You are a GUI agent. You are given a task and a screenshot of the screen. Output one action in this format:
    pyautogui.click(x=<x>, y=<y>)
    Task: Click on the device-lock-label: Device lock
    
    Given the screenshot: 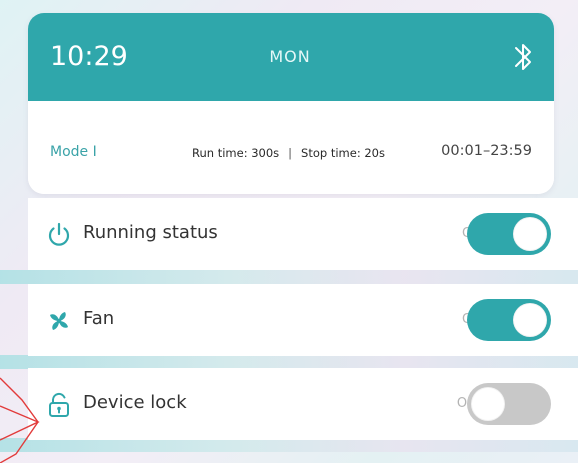 What is the action you would take?
    pyautogui.click(x=135, y=402)
    